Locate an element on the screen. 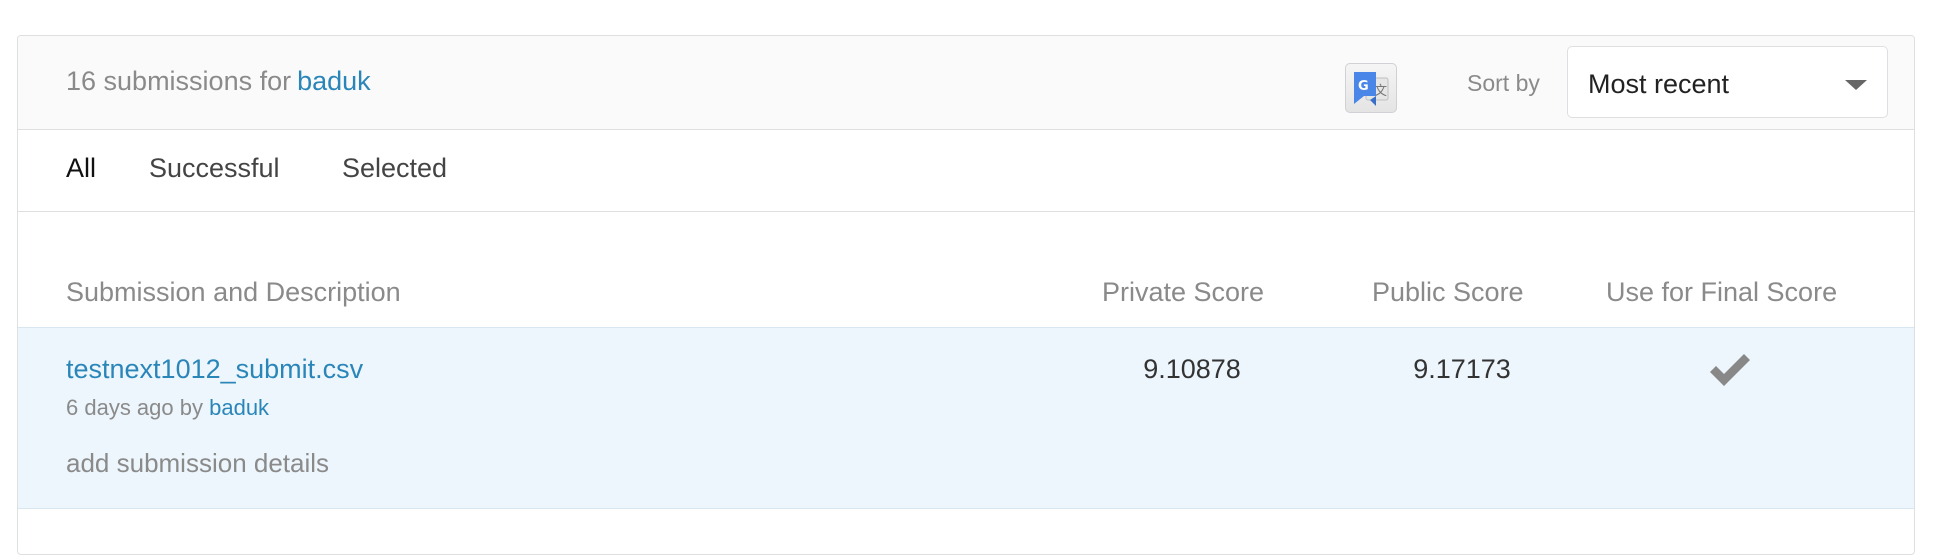 Image resolution: width=1934 pixels, height=555 pixels. header-user-link: baduk is located at coordinates (334, 81).